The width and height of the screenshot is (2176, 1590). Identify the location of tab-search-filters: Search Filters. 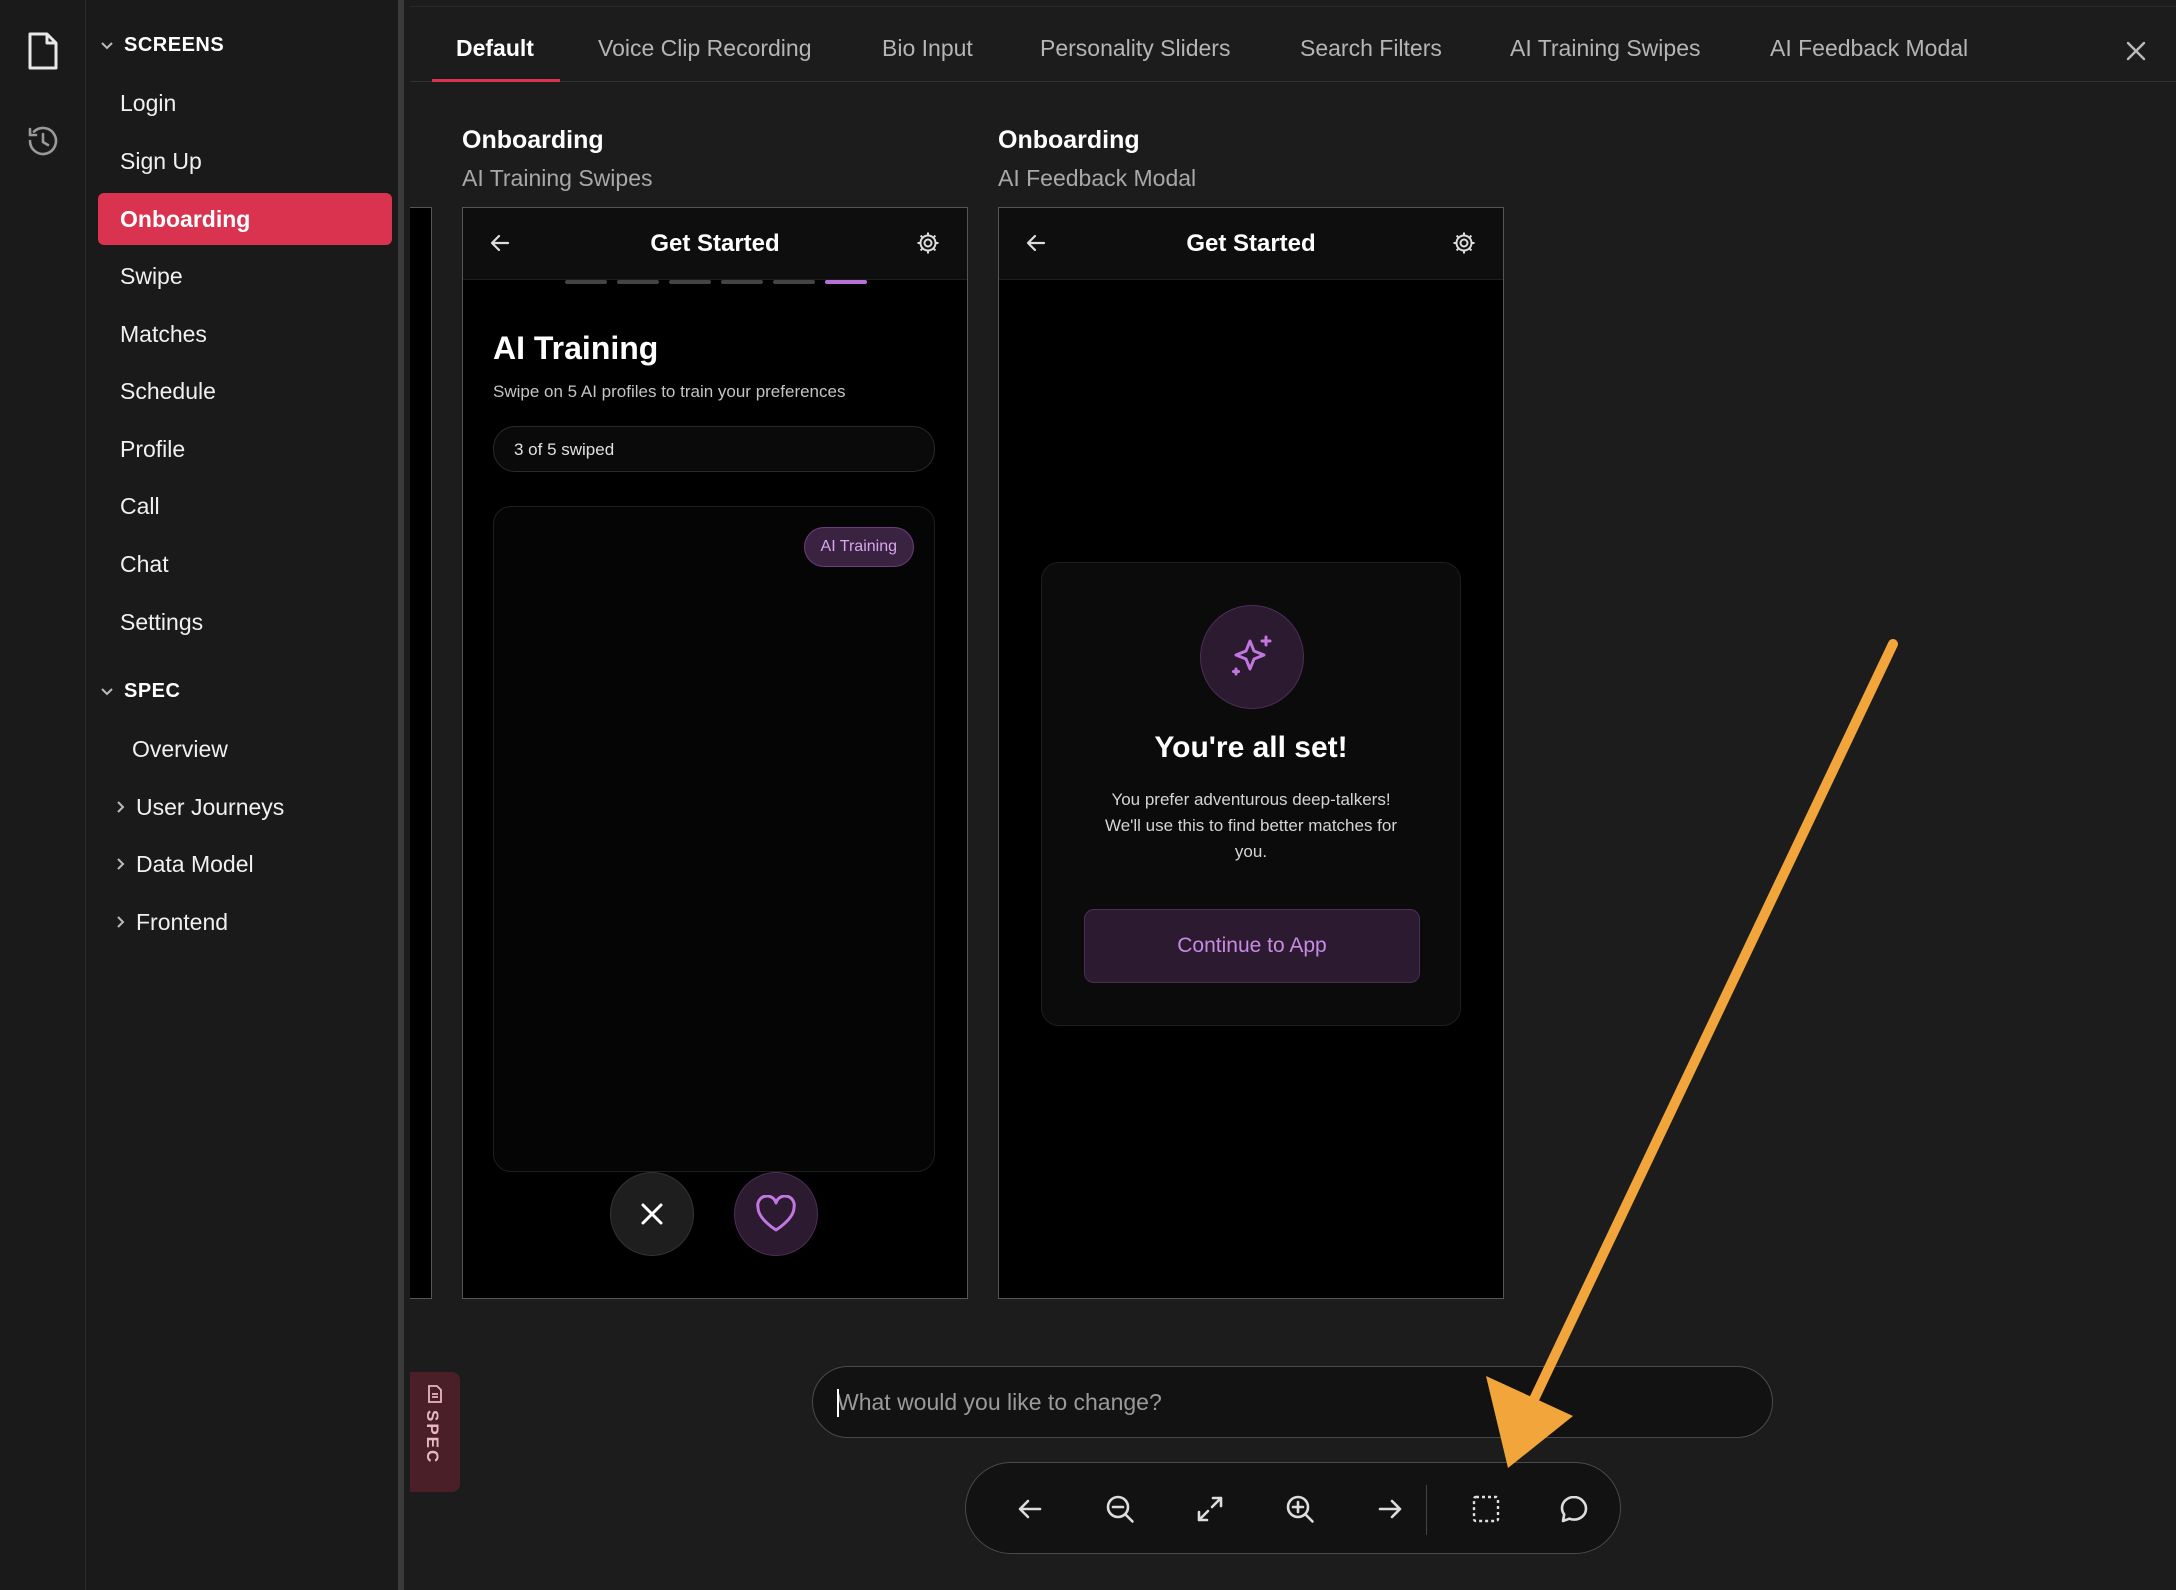
(1371, 48).